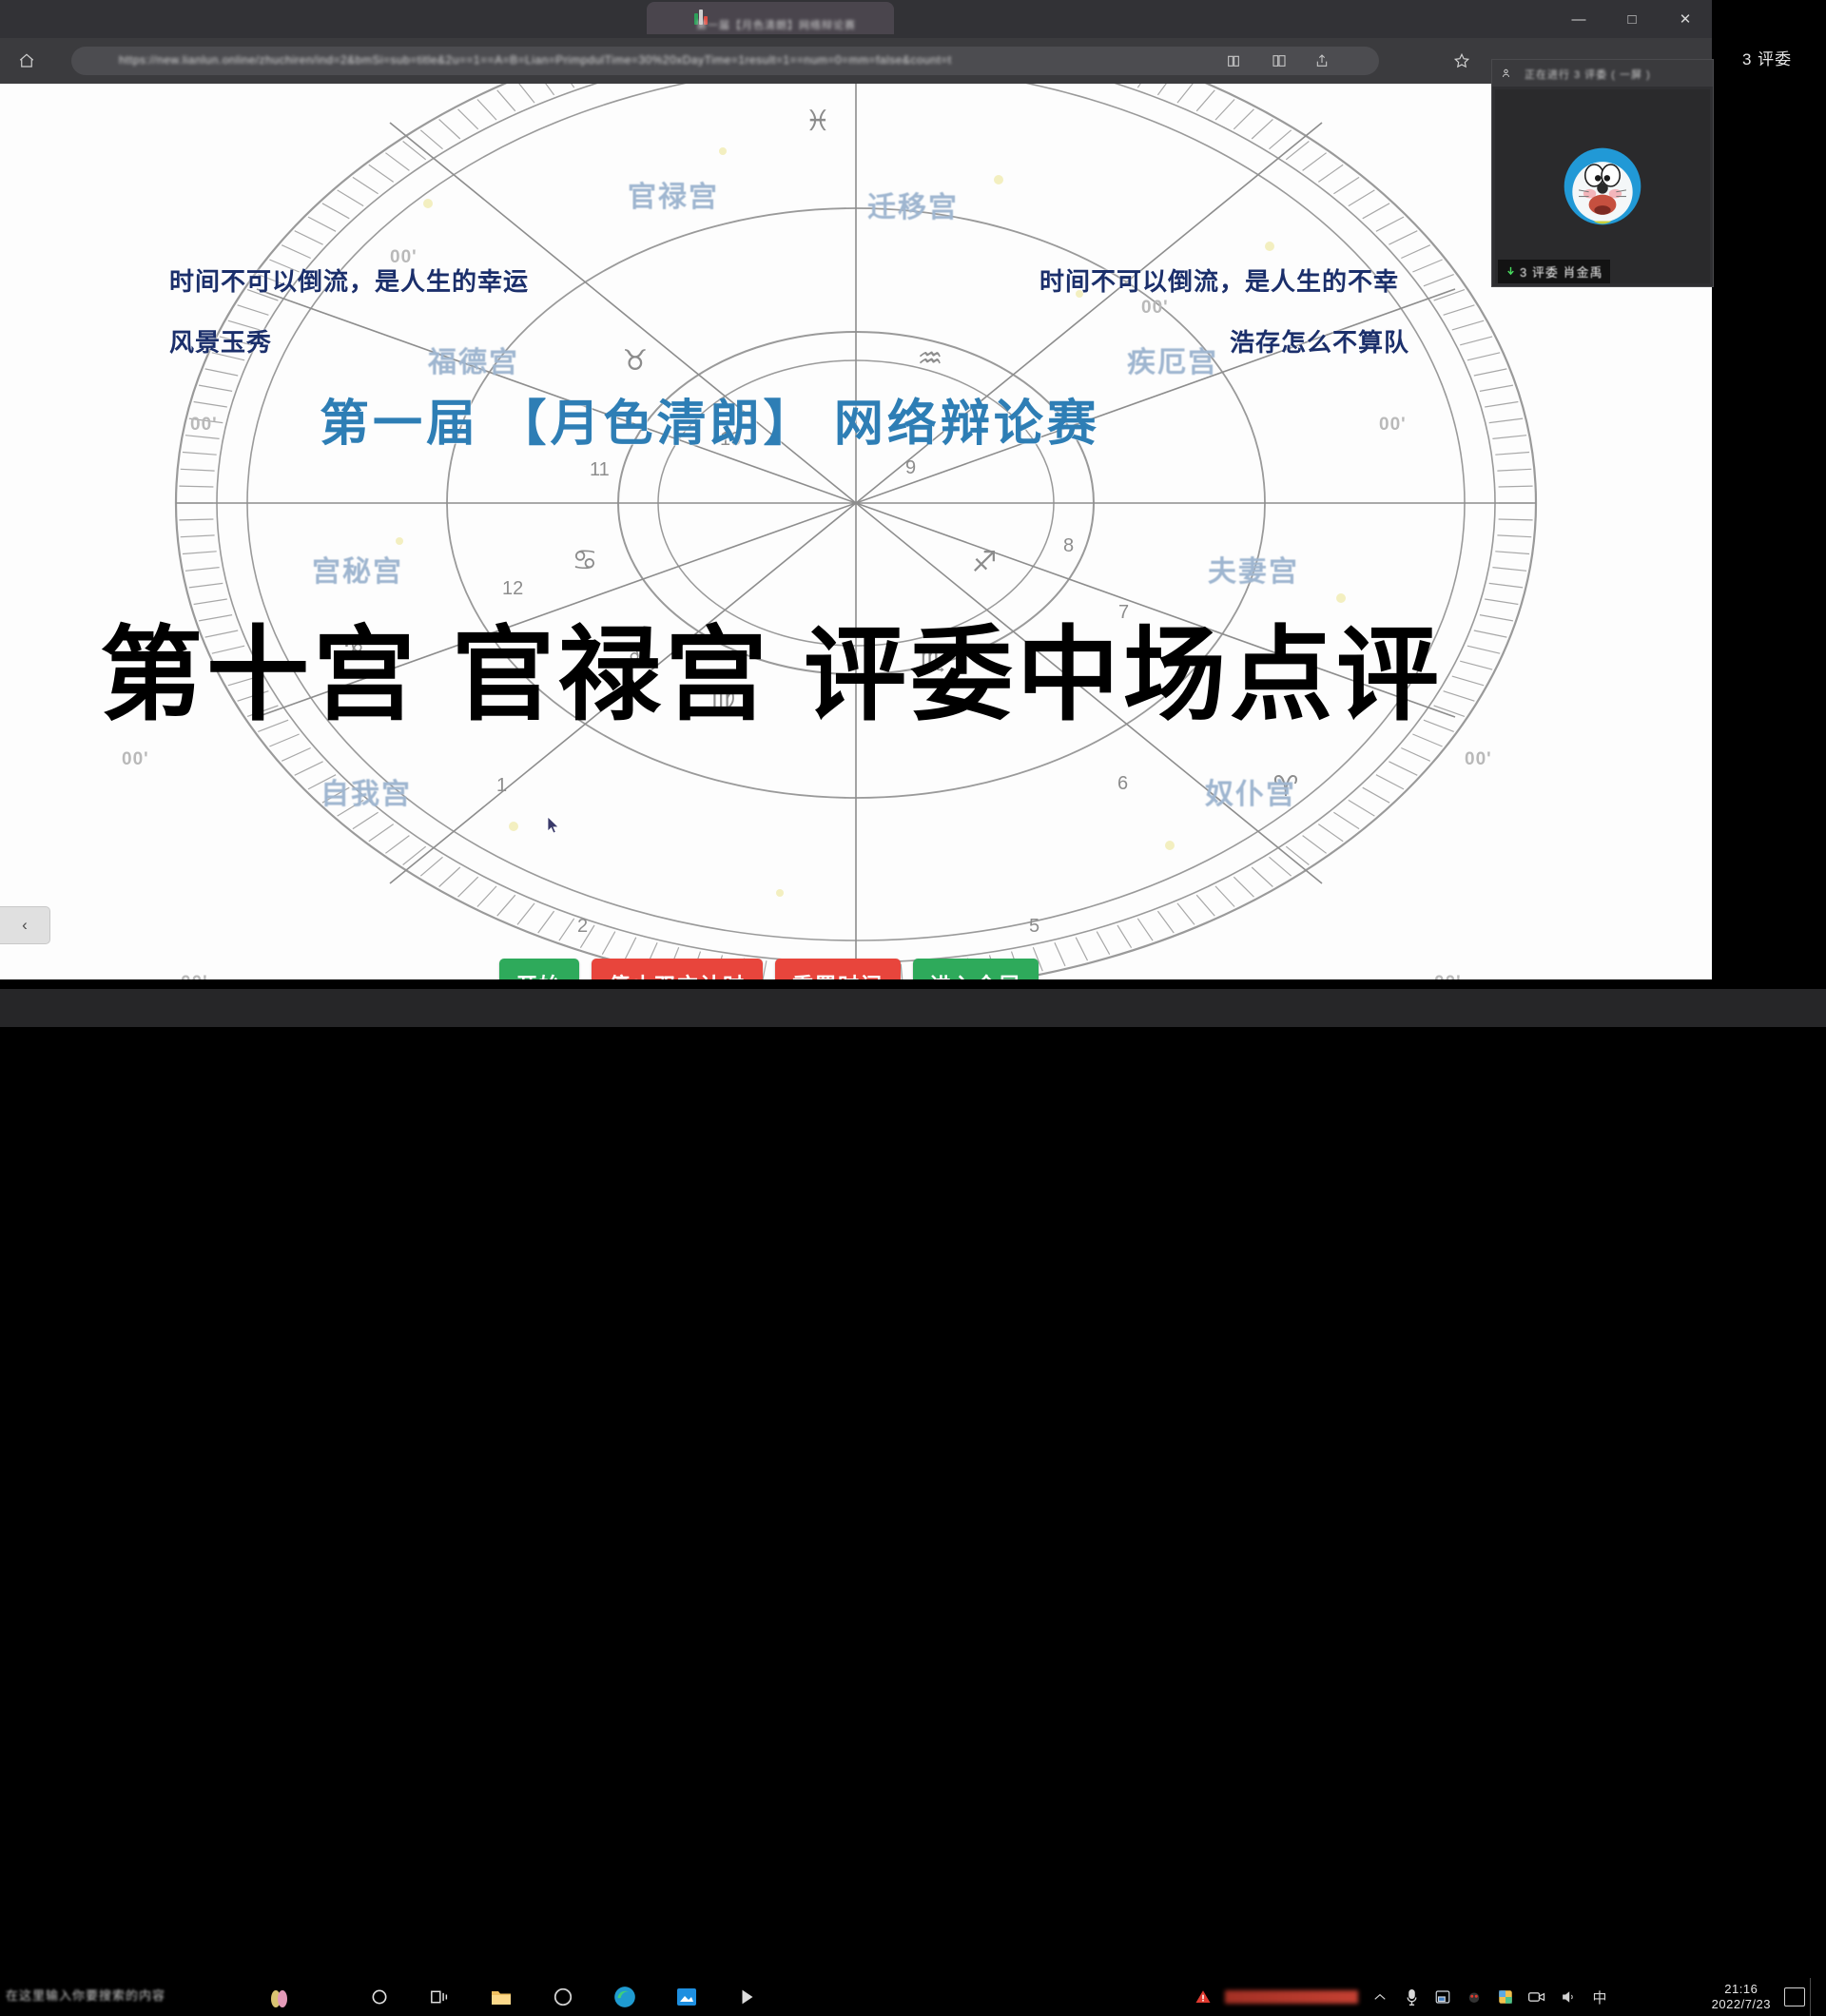 The image size is (1826, 2016). I want to click on window-controls: — □ ✕, so click(1632, 19).